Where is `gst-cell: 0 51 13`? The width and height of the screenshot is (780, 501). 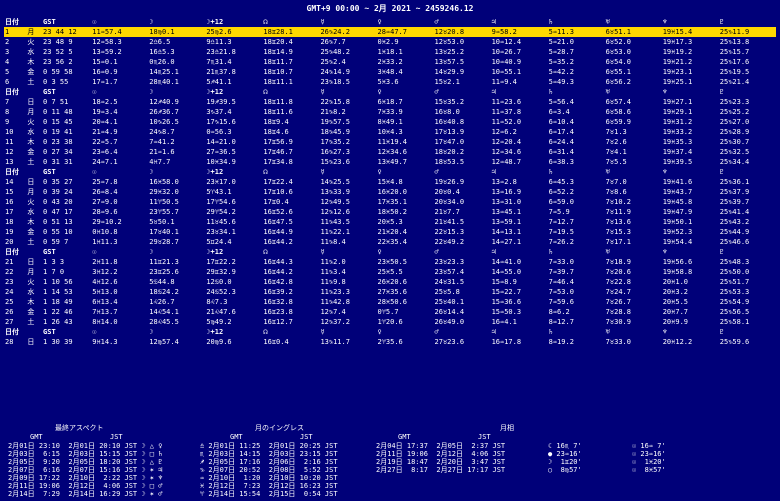
gst-cell: 0 51 13 is located at coordinates (58, 222).